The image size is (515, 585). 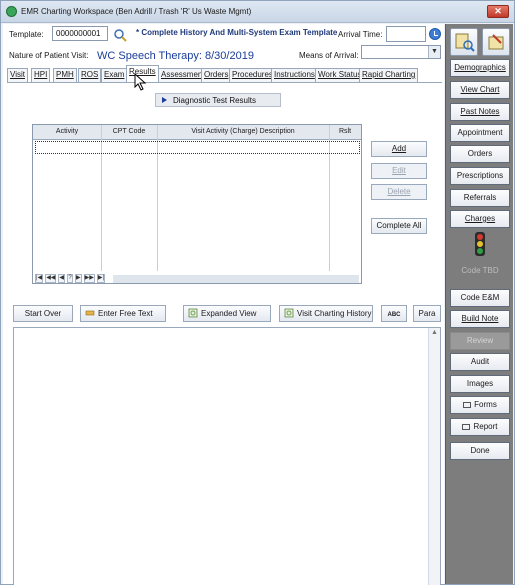 I want to click on template-input: 0000000001, so click(x=80, y=33).